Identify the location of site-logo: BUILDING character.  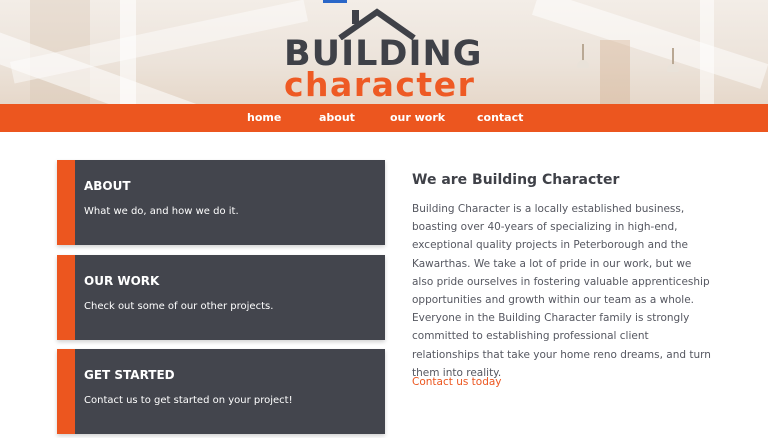
(385, 55).